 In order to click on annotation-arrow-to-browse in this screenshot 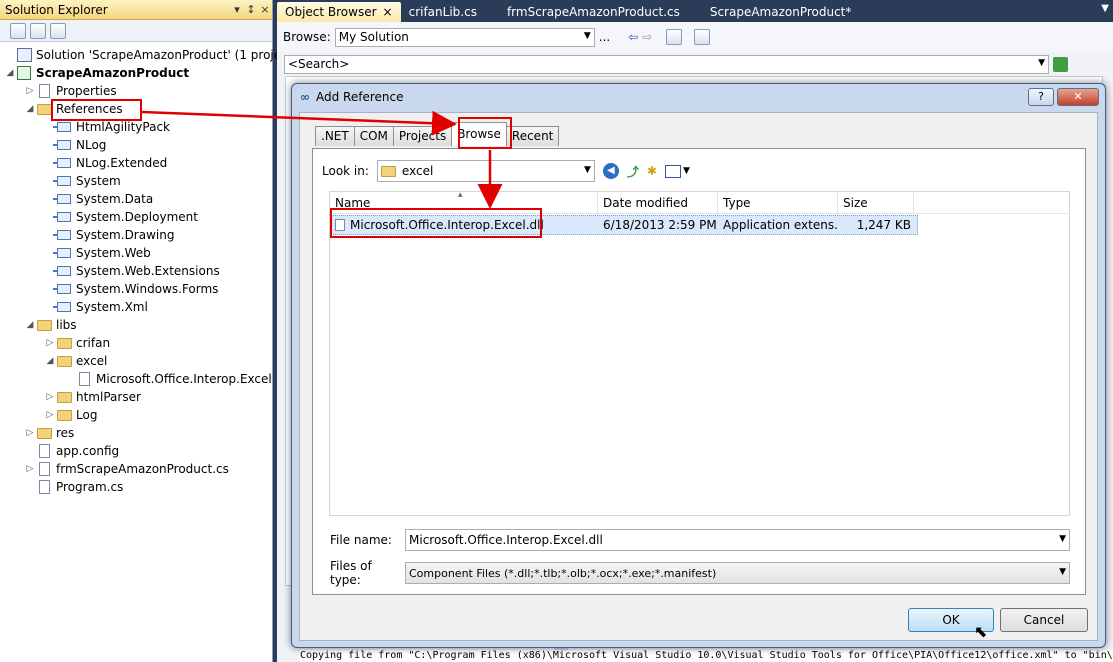, I will do `click(299, 123)`.